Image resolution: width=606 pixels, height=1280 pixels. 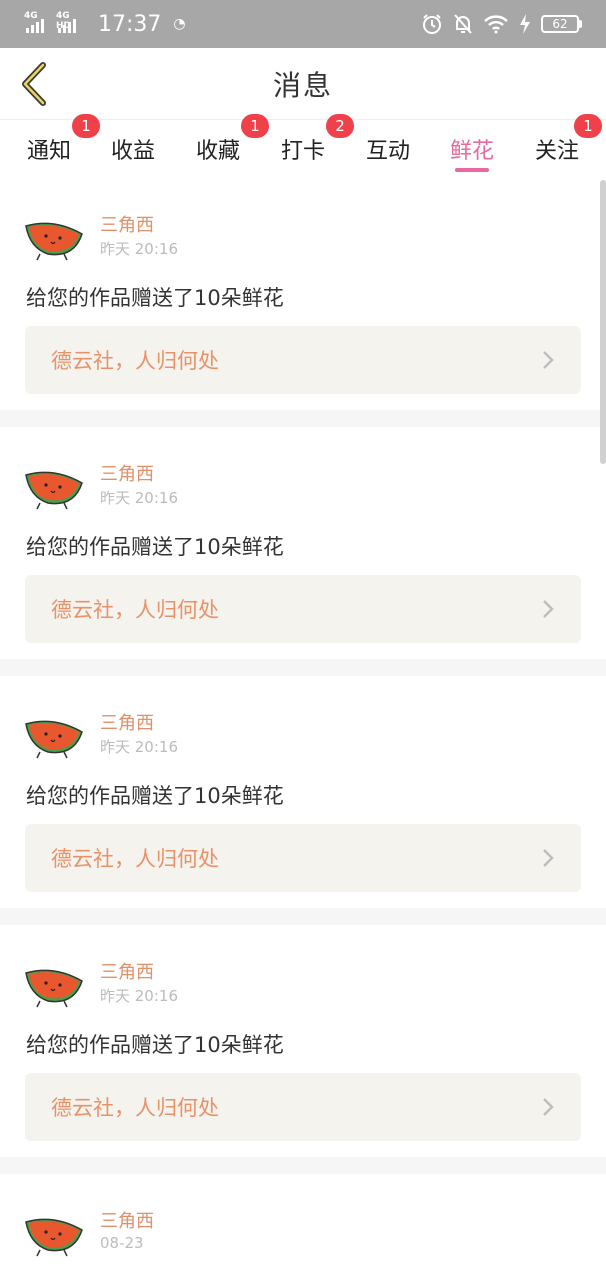 I want to click on tab-checkin: 打卡 2, so click(x=315, y=146).